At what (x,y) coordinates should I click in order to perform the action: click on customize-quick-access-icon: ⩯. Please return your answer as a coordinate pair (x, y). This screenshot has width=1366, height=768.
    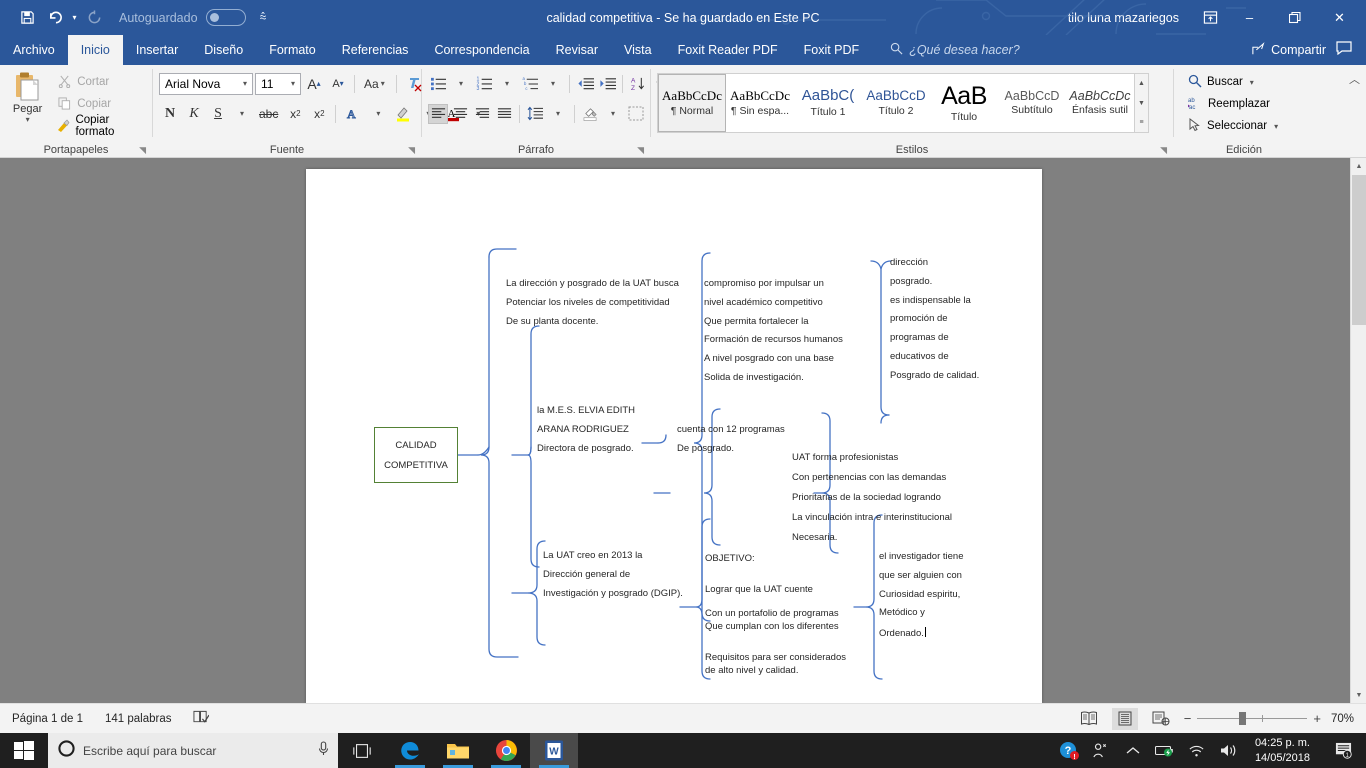
    Looking at the image, I should click on (263, 17).